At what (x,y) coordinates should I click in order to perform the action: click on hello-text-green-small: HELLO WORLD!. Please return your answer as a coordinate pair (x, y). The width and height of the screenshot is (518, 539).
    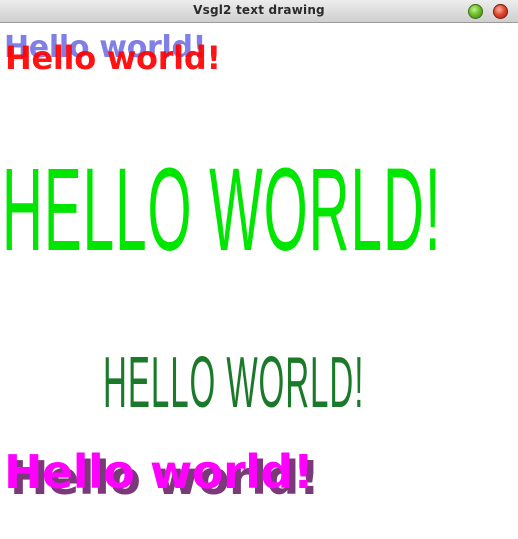
    Looking at the image, I should click on (234, 383).